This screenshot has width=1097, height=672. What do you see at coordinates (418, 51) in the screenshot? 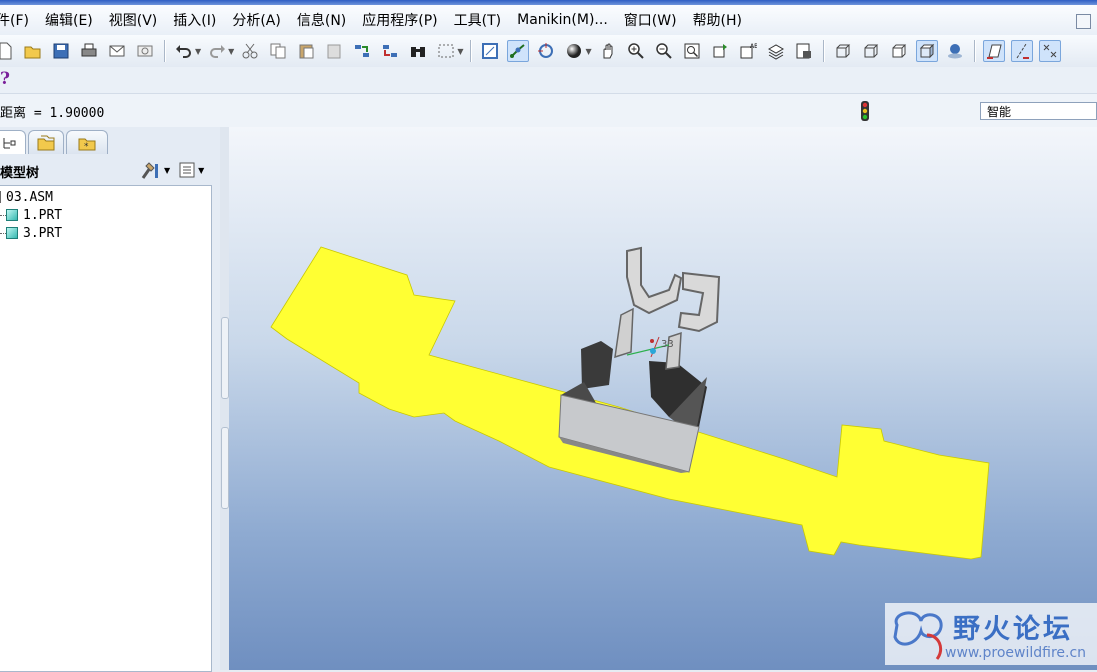
I see `find-button` at bounding box center [418, 51].